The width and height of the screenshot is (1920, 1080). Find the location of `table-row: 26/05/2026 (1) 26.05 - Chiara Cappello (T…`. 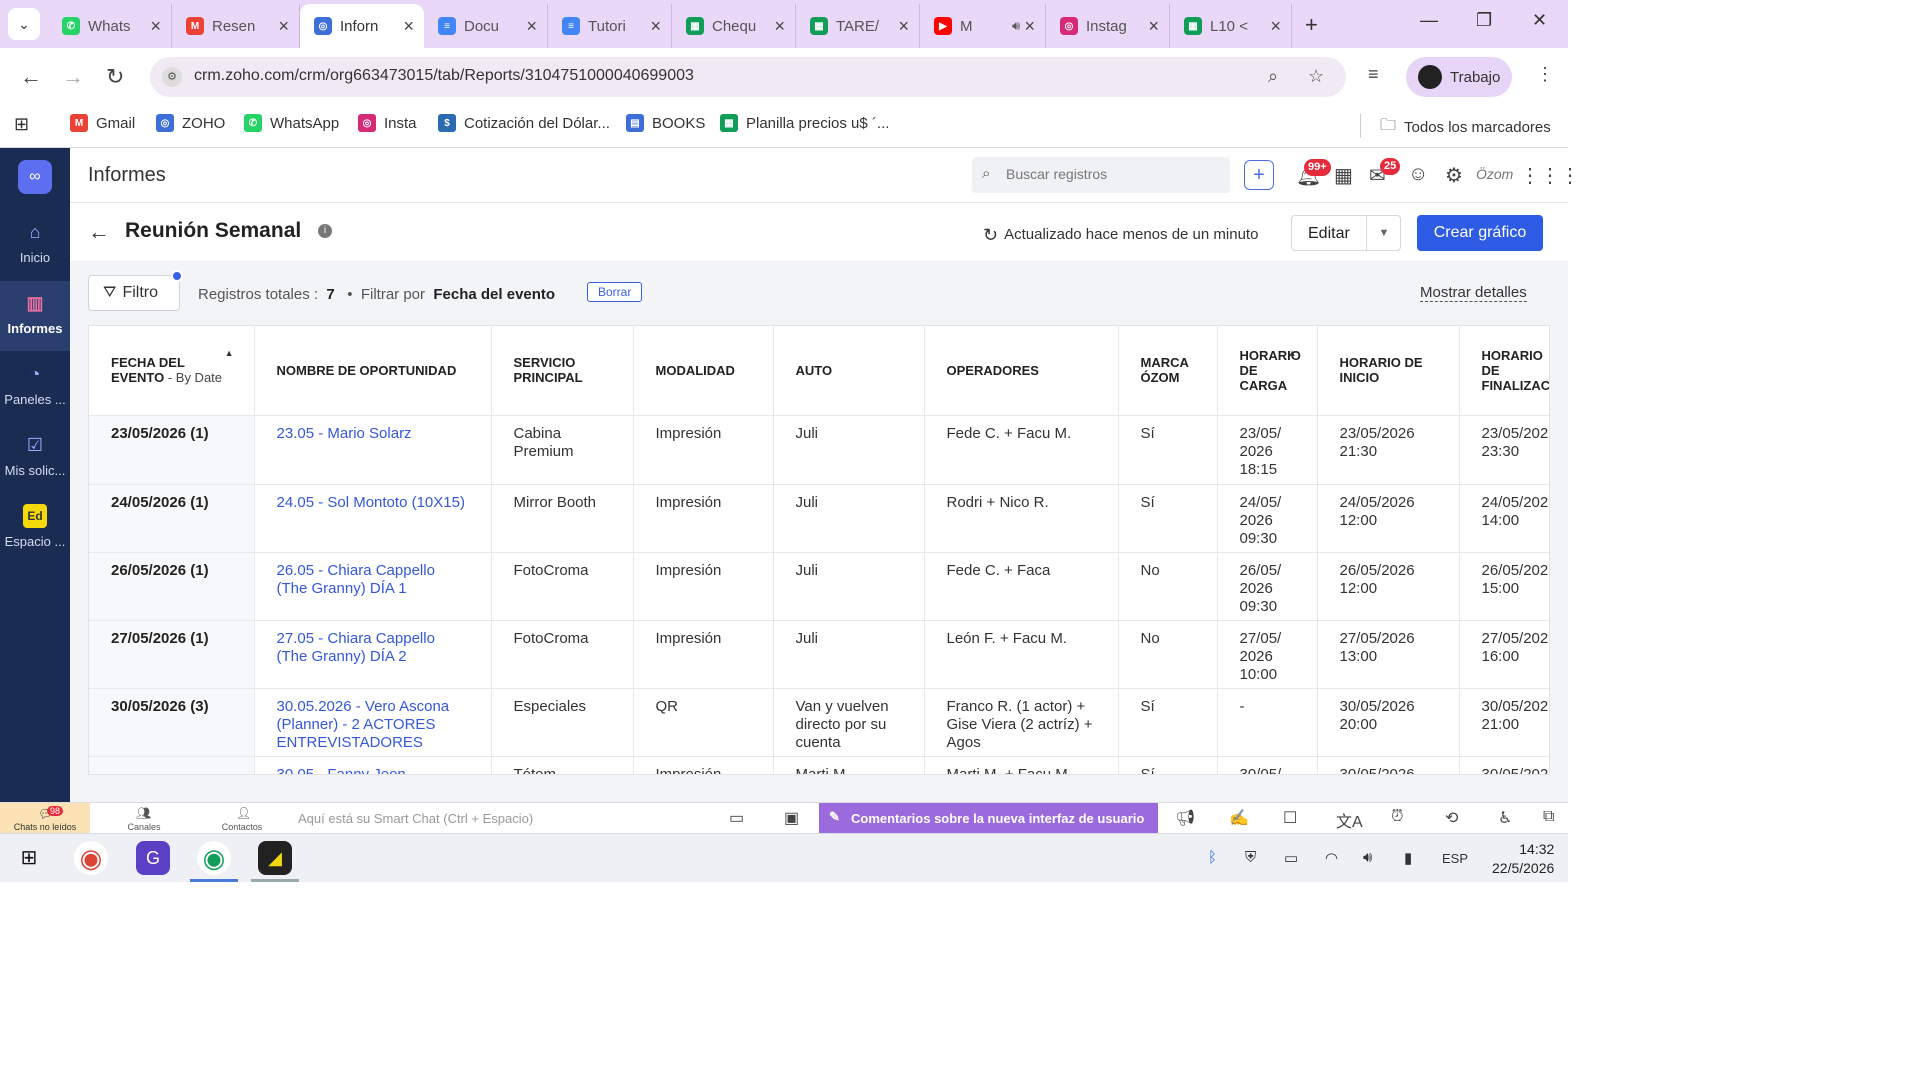

table-row: 26/05/2026 (1) 26.05 - Chiara Cappello (T… is located at coordinates (819, 586).